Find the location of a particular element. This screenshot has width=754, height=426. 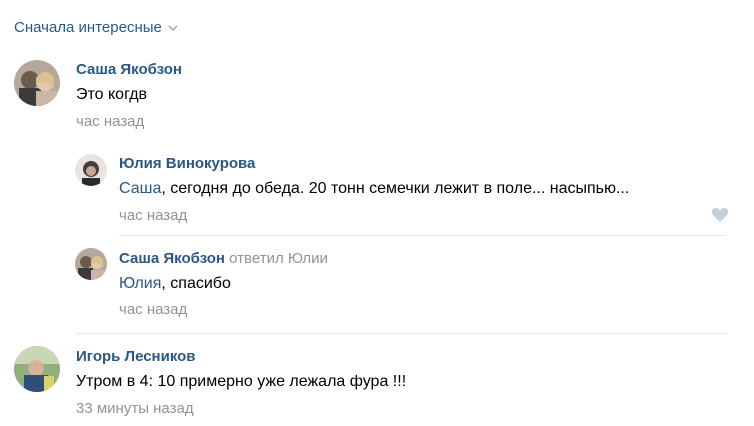

heart-icon is located at coordinates (720, 215).